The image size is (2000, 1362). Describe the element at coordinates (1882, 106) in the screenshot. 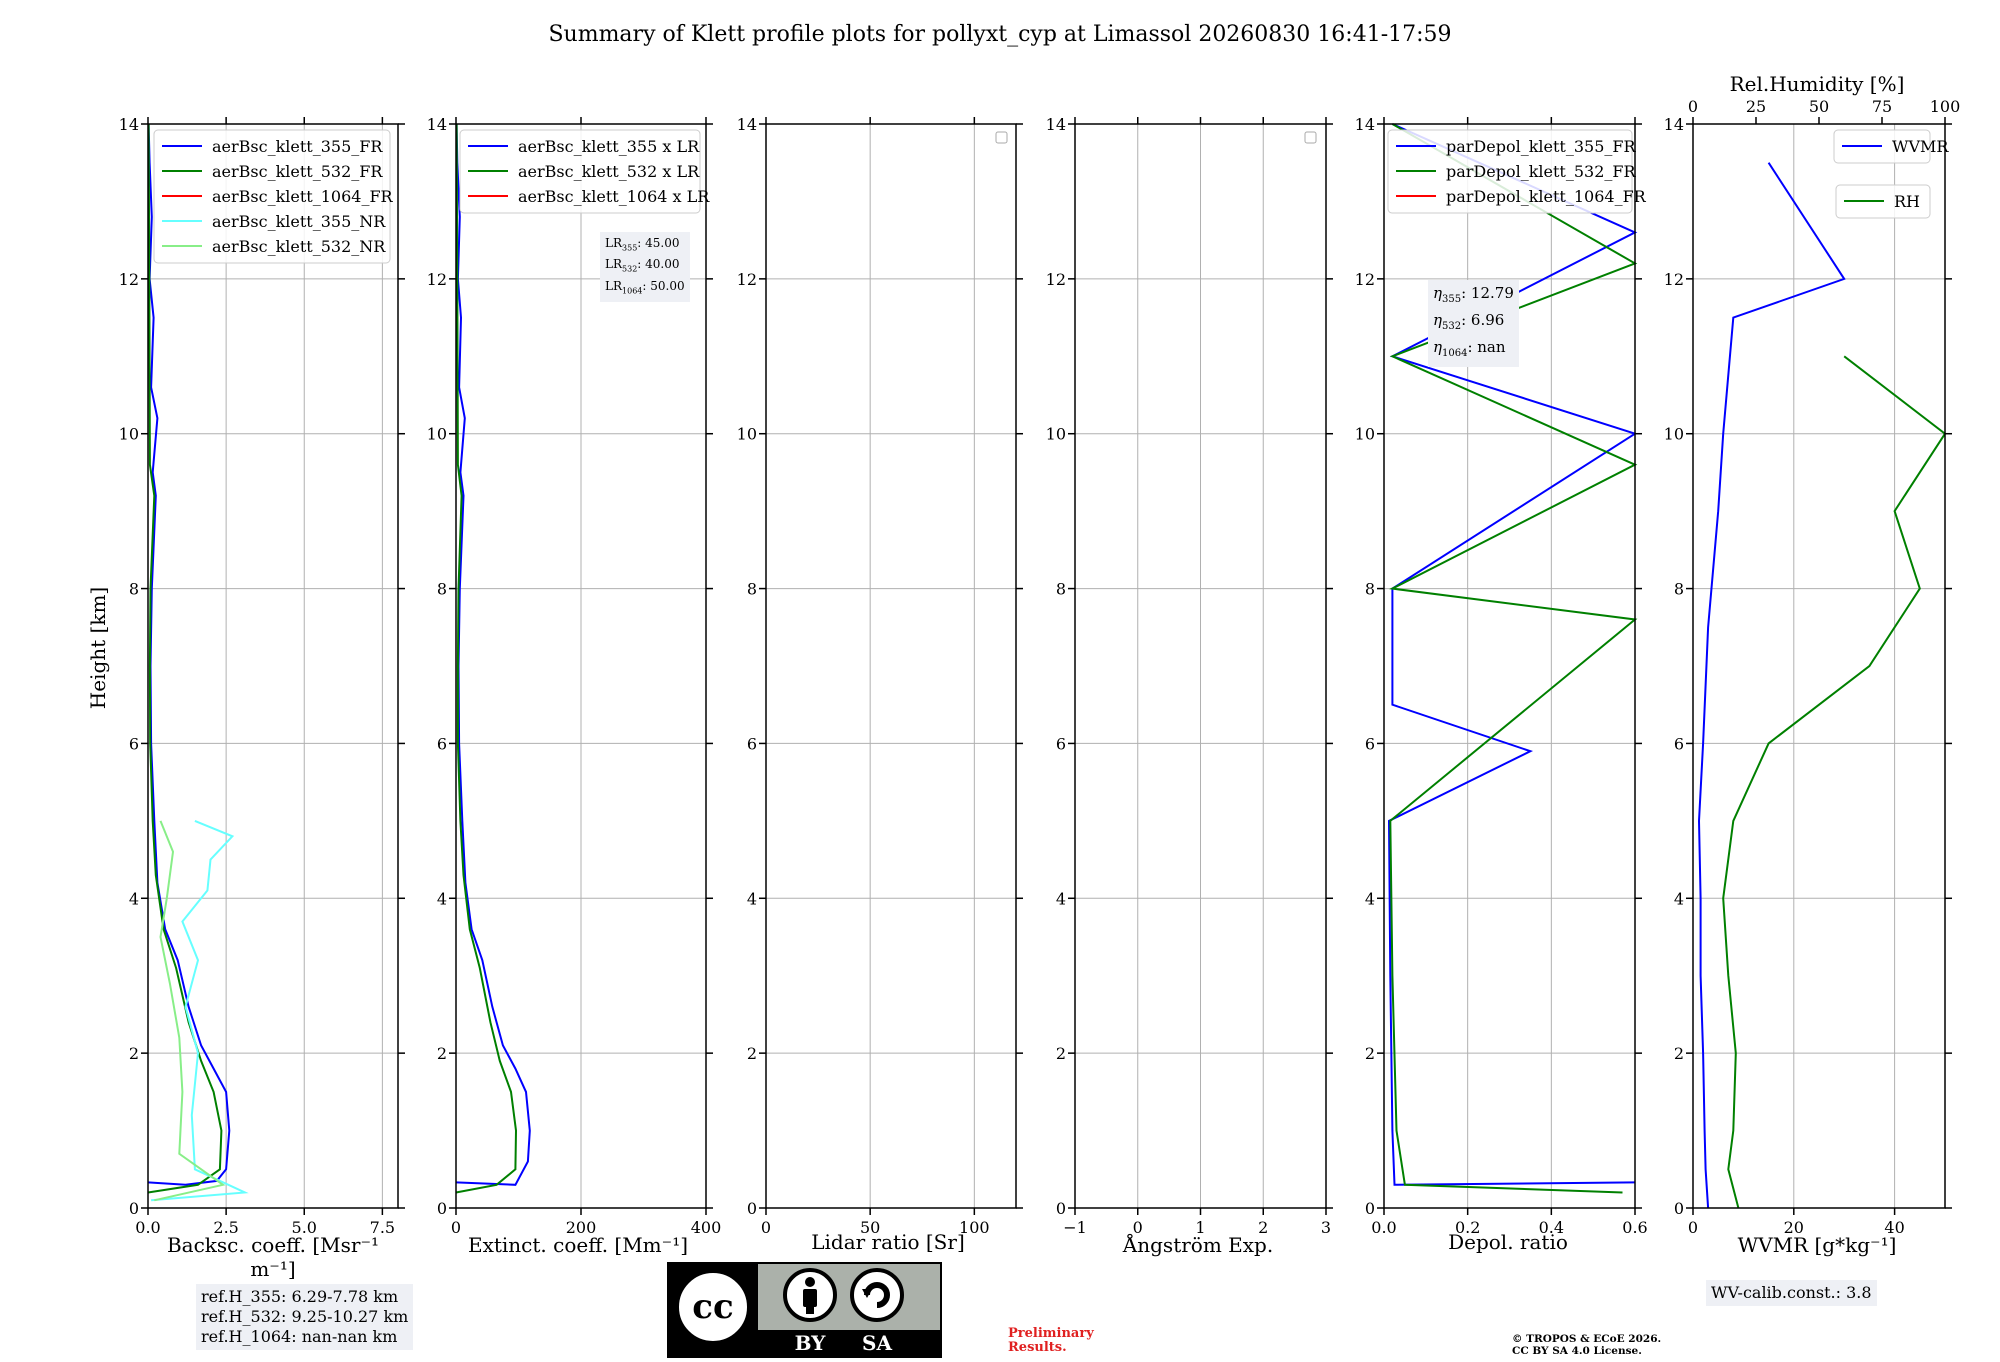

I see `top-rh-tick-label: 75` at that location.